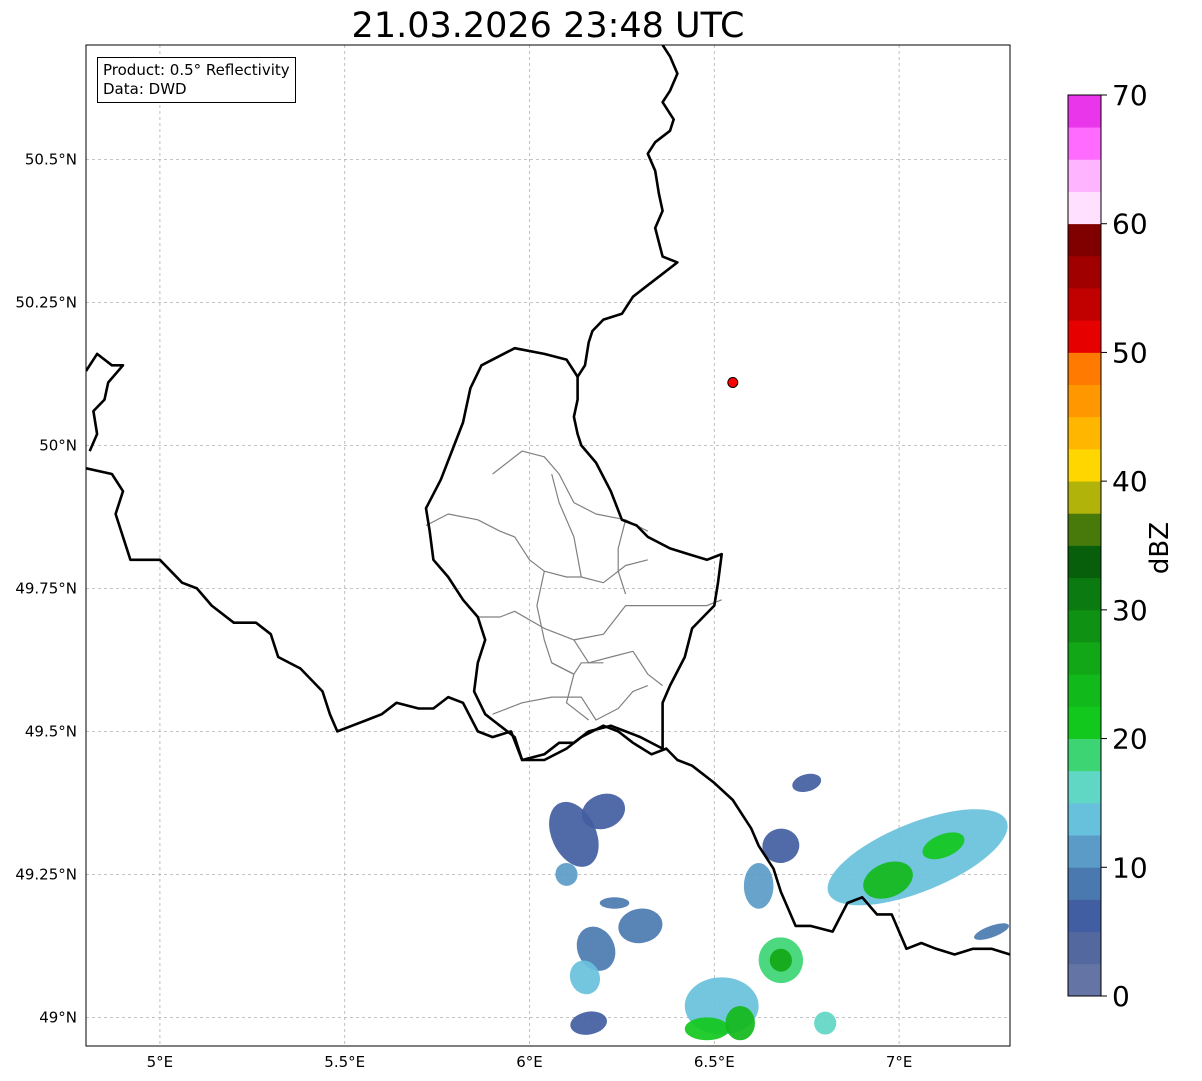 The width and height of the screenshot is (1202, 1081). What do you see at coordinates (46, 588) in the screenshot?
I see `lat-tick-label: 49.75°N` at bounding box center [46, 588].